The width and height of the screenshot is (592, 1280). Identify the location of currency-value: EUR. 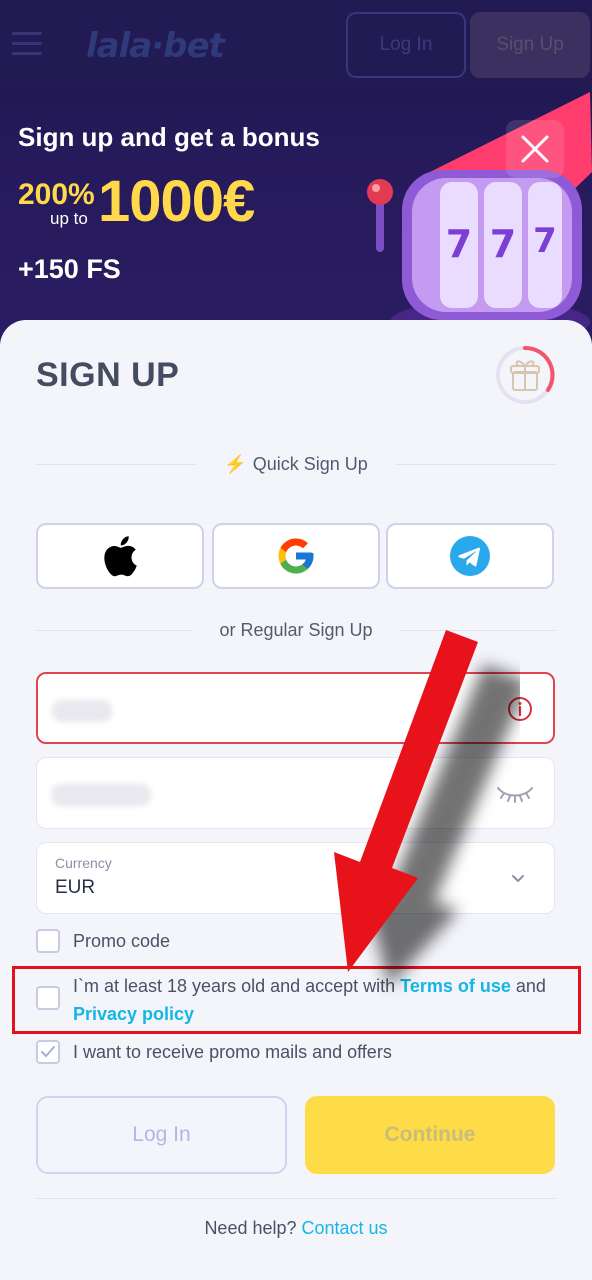
(75, 887).